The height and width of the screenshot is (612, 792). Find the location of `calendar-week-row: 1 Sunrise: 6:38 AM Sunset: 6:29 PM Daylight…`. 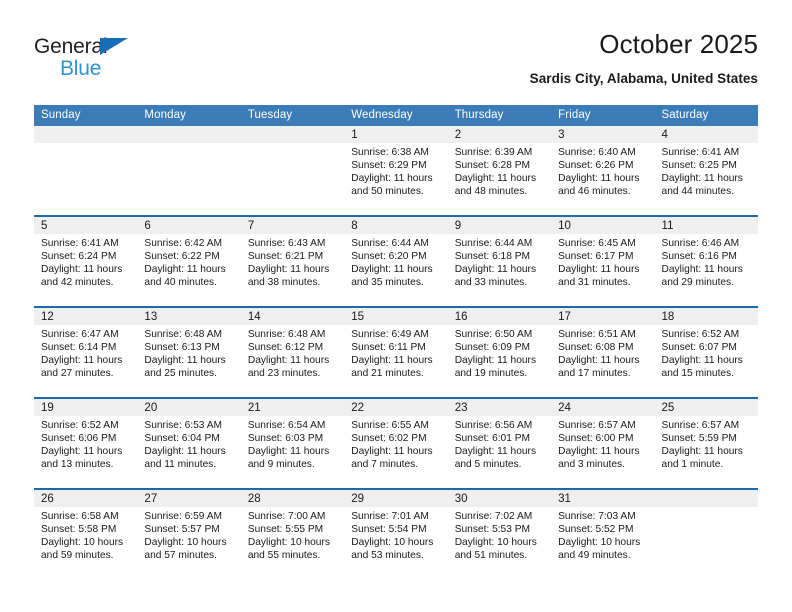

calendar-week-row: 1 Sunrise: 6:38 AM Sunset: 6:29 PM Daylight… is located at coordinates (396, 171).